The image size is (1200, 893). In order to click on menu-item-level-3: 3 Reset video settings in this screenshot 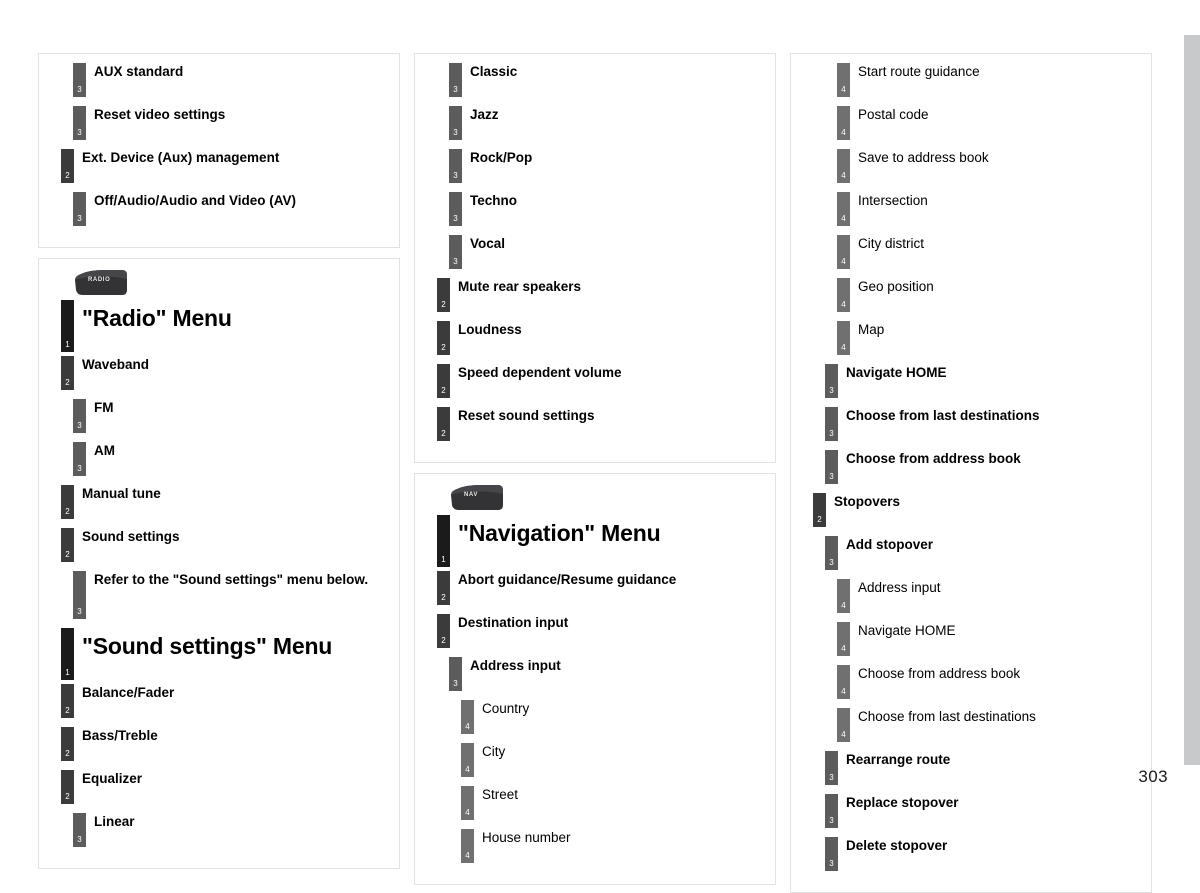, I will do `click(219, 123)`.